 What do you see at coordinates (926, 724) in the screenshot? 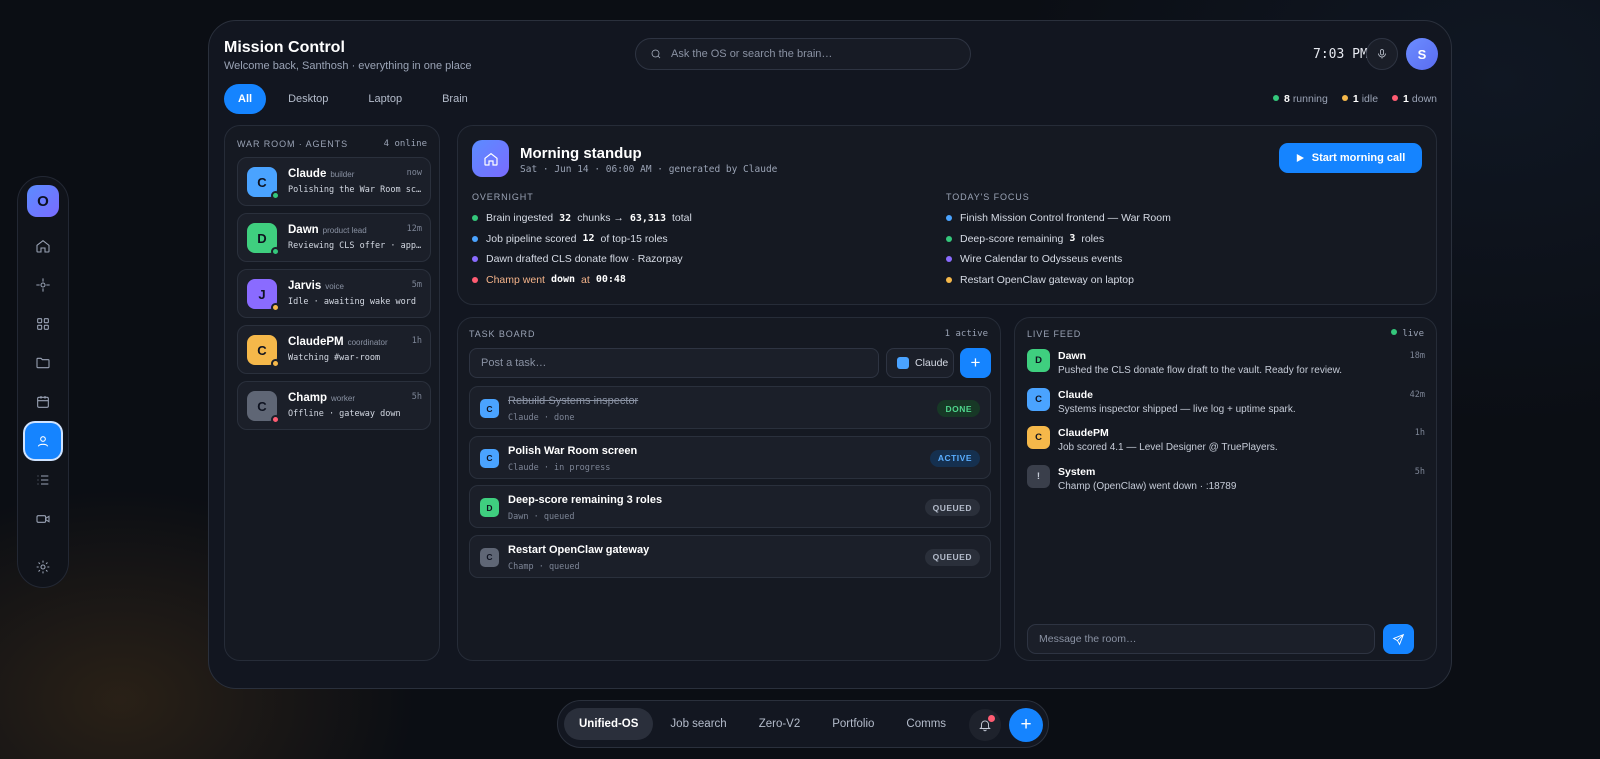
I see `dock-comms: Comms` at bounding box center [926, 724].